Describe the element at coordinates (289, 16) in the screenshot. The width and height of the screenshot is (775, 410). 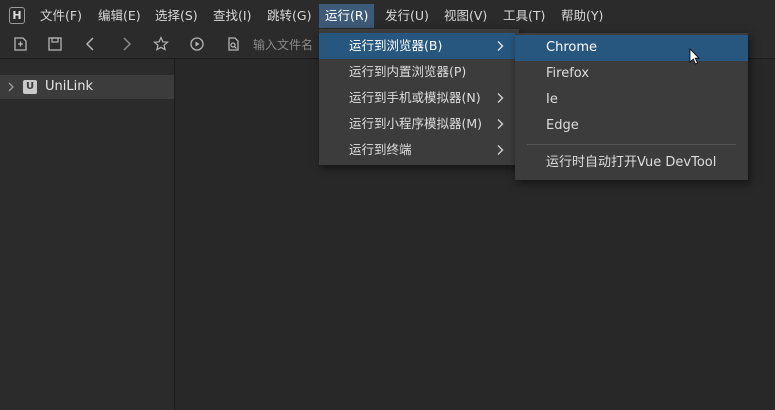
I see `menu-goto: 跳转(G)` at that location.